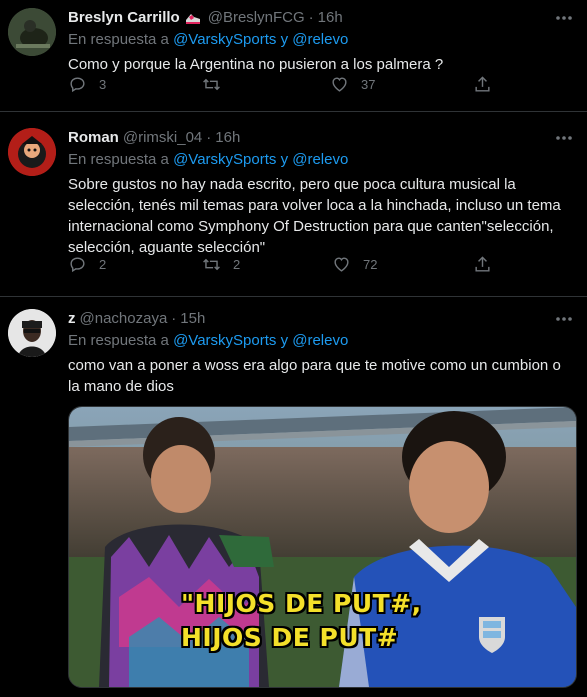  What do you see at coordinates (290, 637) in the screenshot?
I see `media-caption-line-2: HIJOS DE PUT#` at bounding box center [290, 637].